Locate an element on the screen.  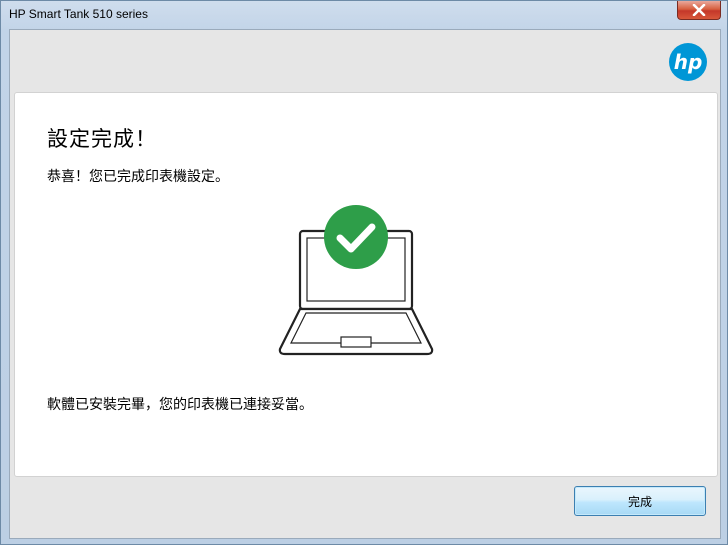
close-button is located at coordinates (699, 10).